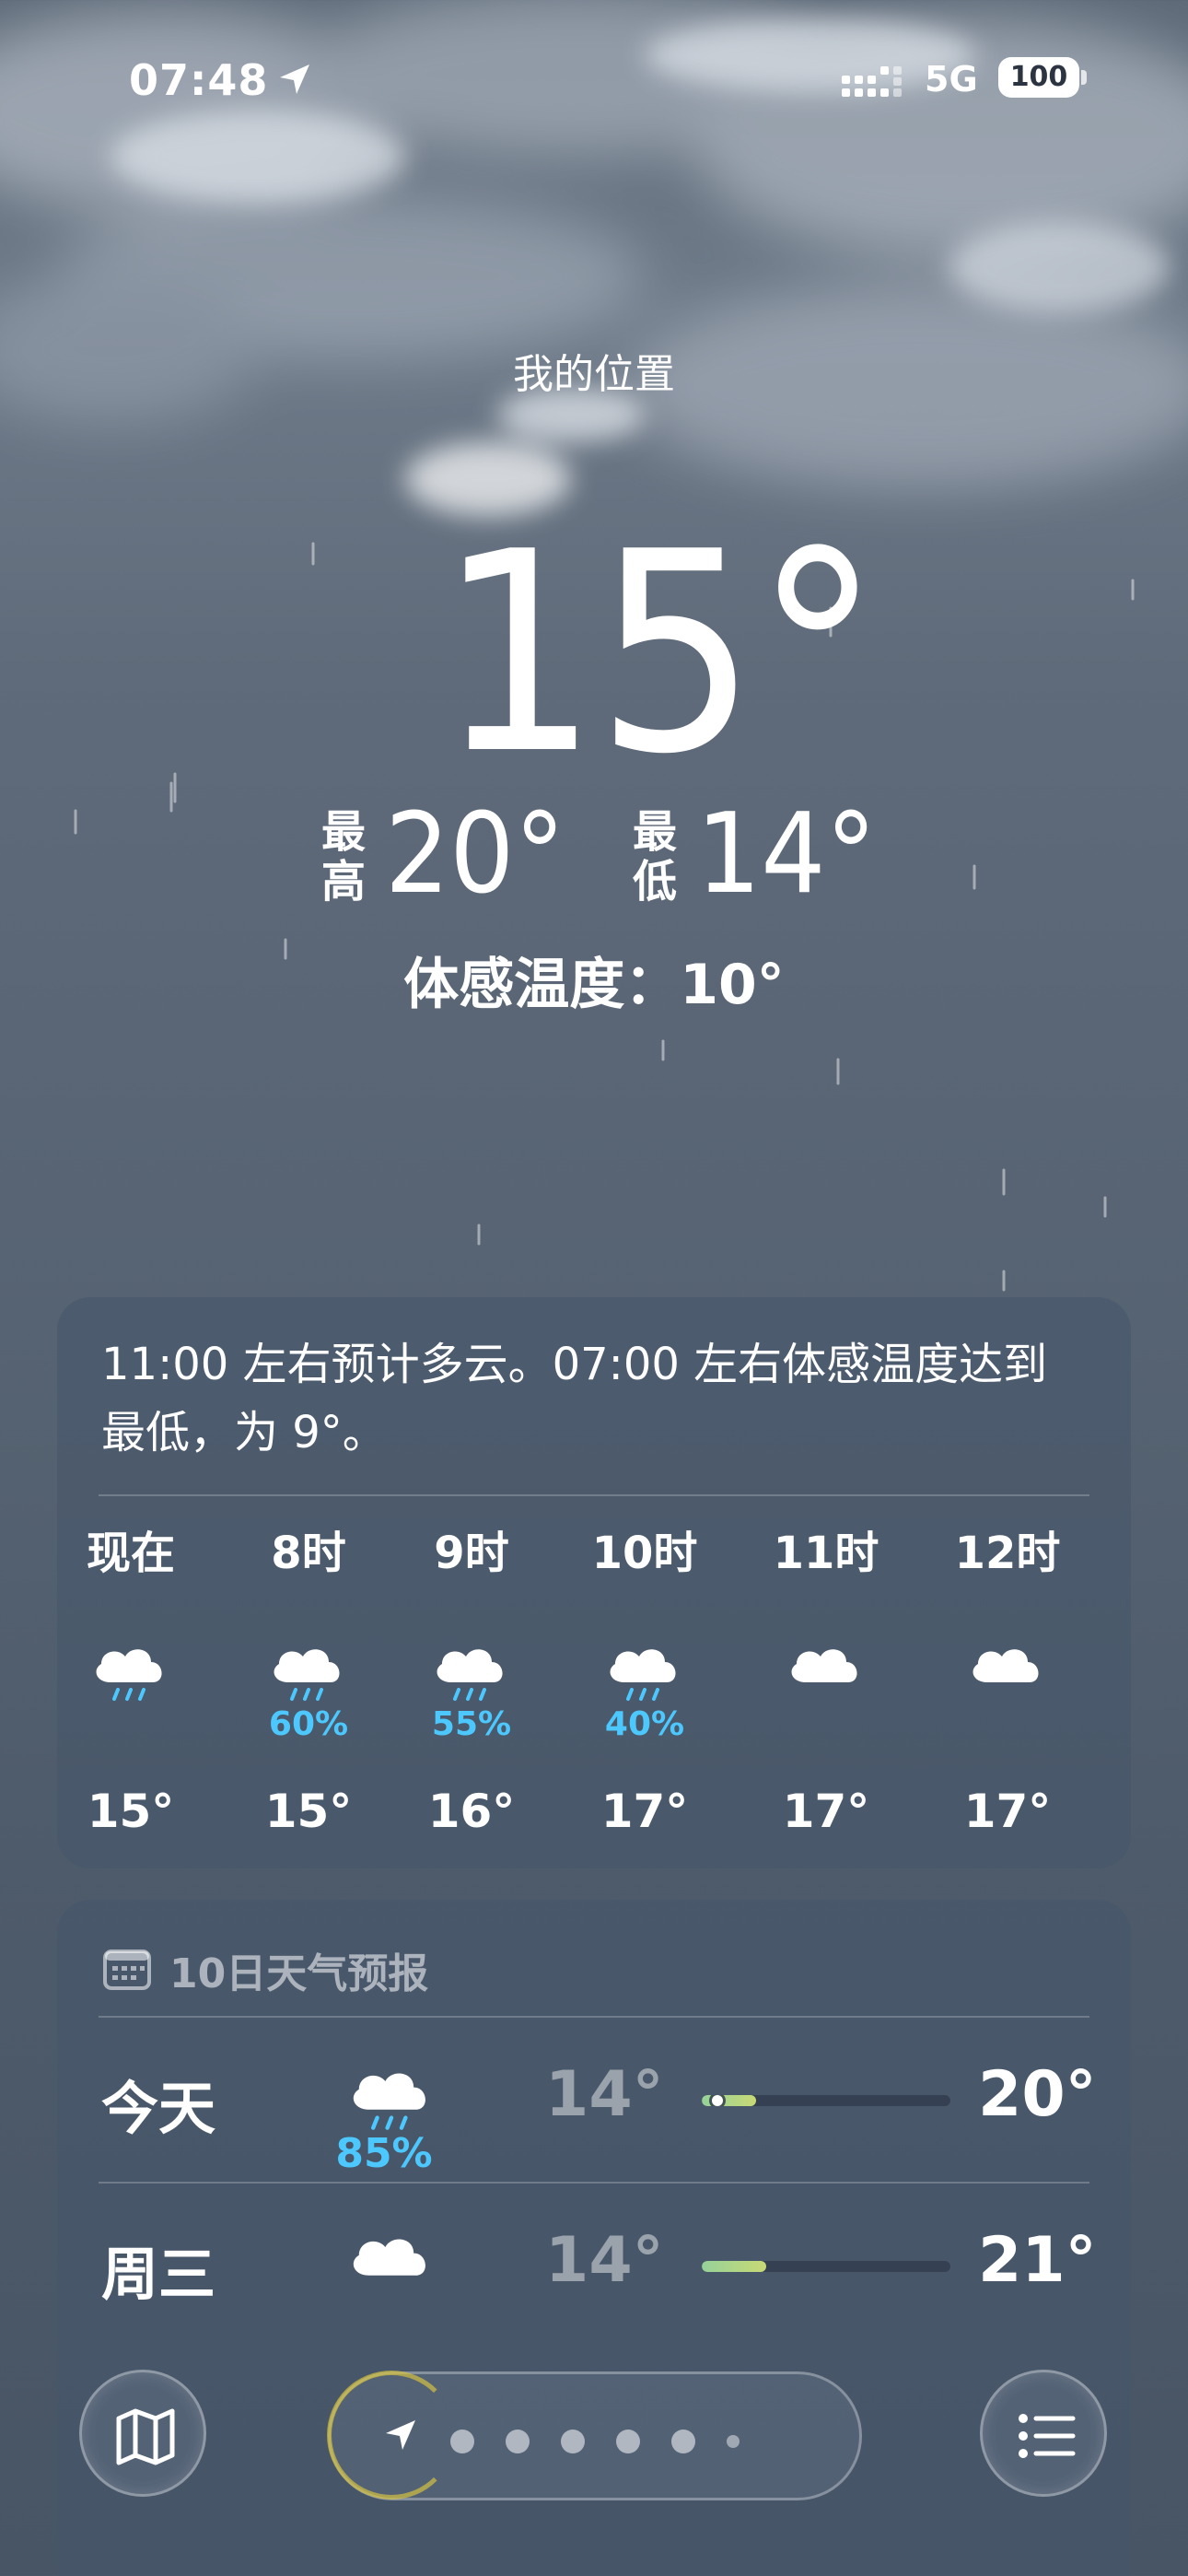 Image resolution: width=1188 pixels, height=2576 pixels. Describe the element at coordinates (1084, 77) in the screenshot. I see `battery-tip` at that location.